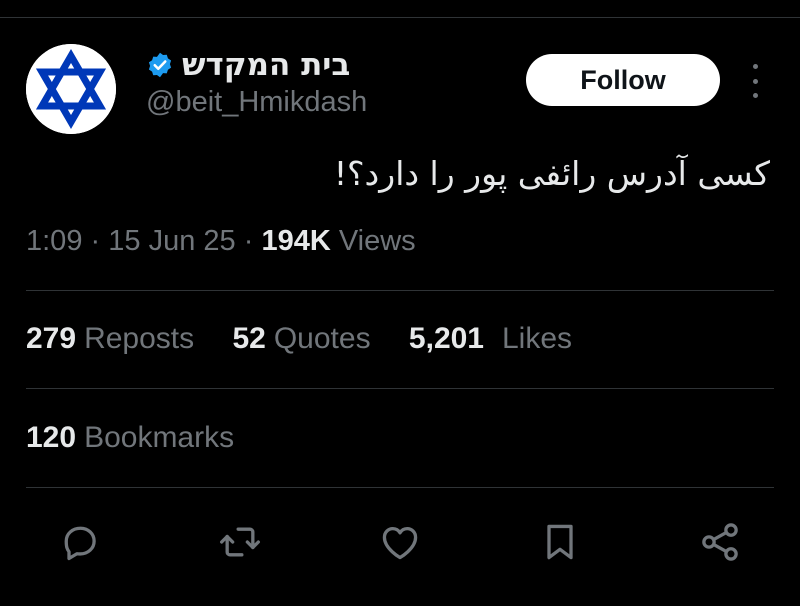 The width and height of the screenshot is (800, 606). I want to click on bookmarks-stat: 120 Bookmarks, so click(130, 438).